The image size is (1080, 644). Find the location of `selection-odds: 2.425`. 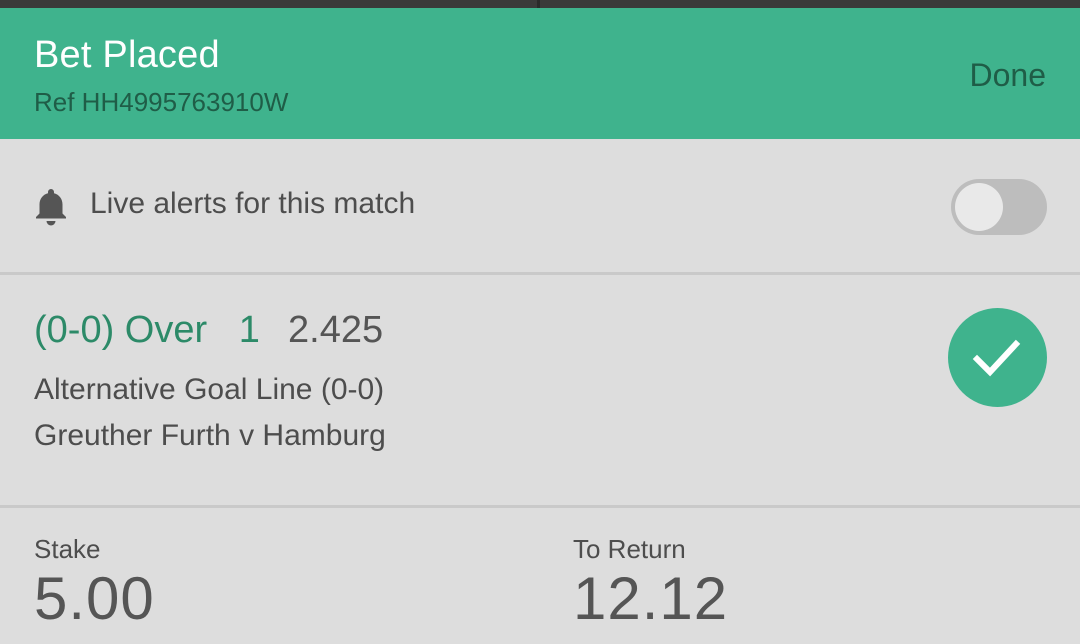

selection-odds: 2.425 is located at coordinates (336, 330).